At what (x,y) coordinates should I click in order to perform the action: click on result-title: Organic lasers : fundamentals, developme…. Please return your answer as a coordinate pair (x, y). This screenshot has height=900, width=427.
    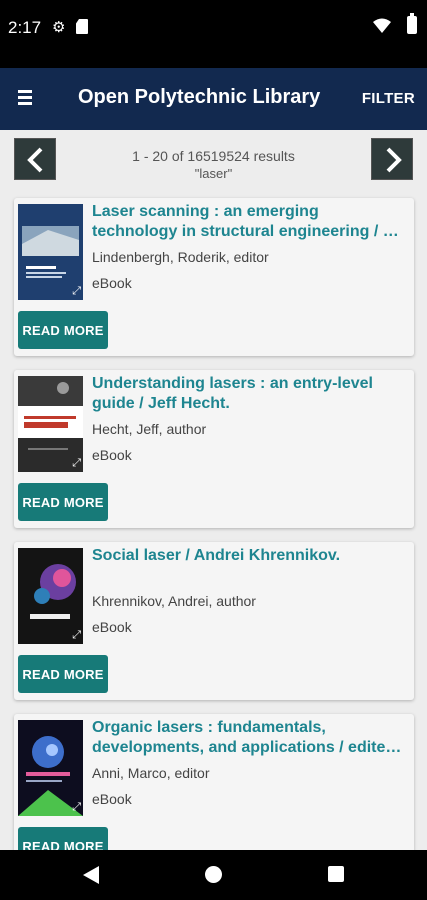
    Looking at the image, I should click on (250, 738).